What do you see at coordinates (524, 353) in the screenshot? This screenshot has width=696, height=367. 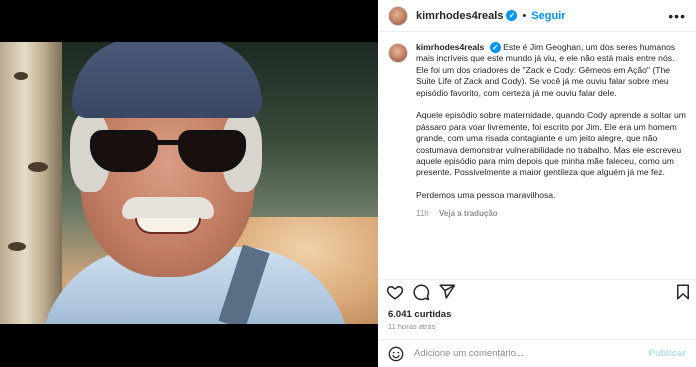 I see `comment-input` at bounding box center [524, 353].